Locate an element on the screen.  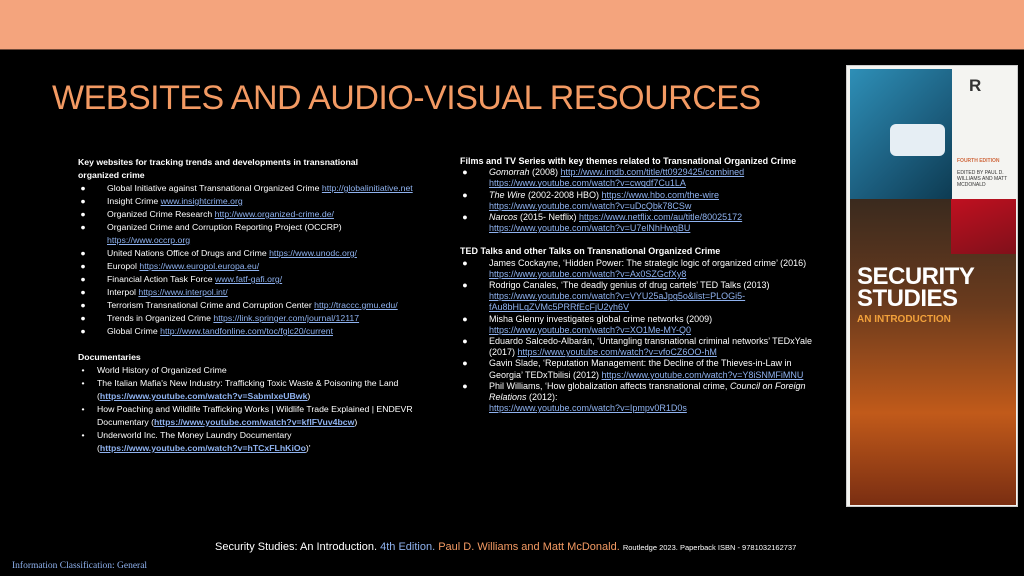
list-item: ● Europol https://www.europol.europa.eu/ is located at coordinates (170, 266).